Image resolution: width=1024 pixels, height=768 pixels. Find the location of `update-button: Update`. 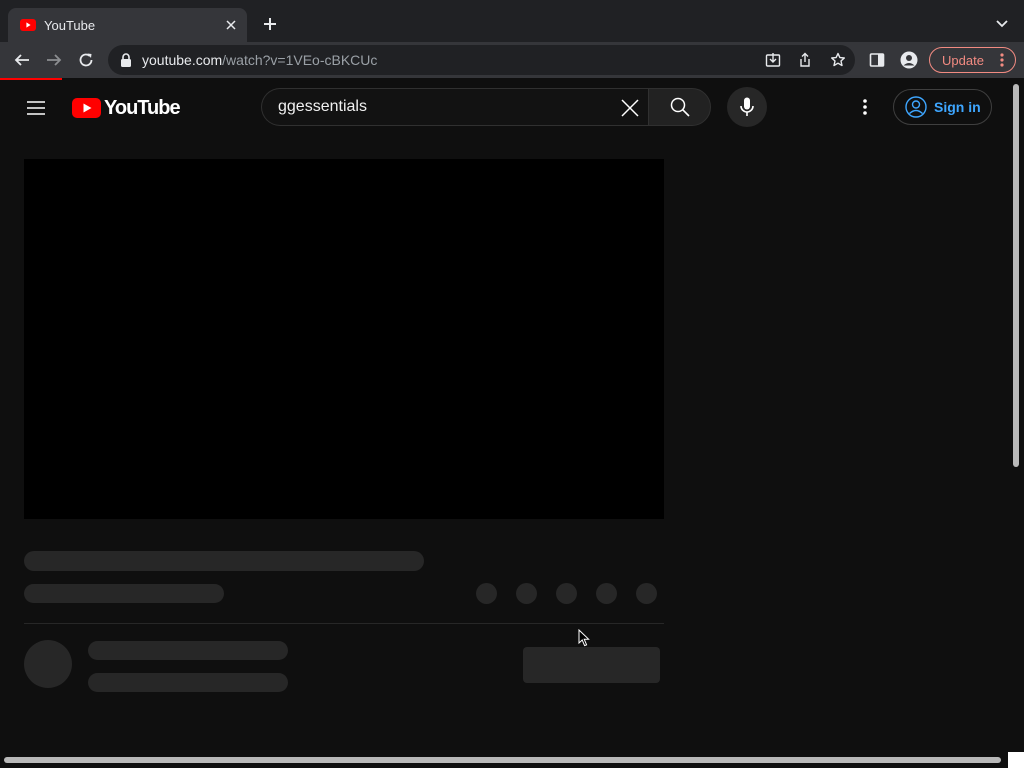

update-button: Update is located at coordinates (972, 60).